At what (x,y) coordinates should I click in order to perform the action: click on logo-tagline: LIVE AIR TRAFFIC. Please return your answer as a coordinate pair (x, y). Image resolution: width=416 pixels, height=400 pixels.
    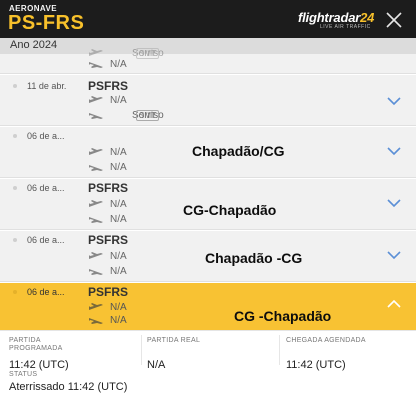
    Looking at the image, I should click on (345, 27).